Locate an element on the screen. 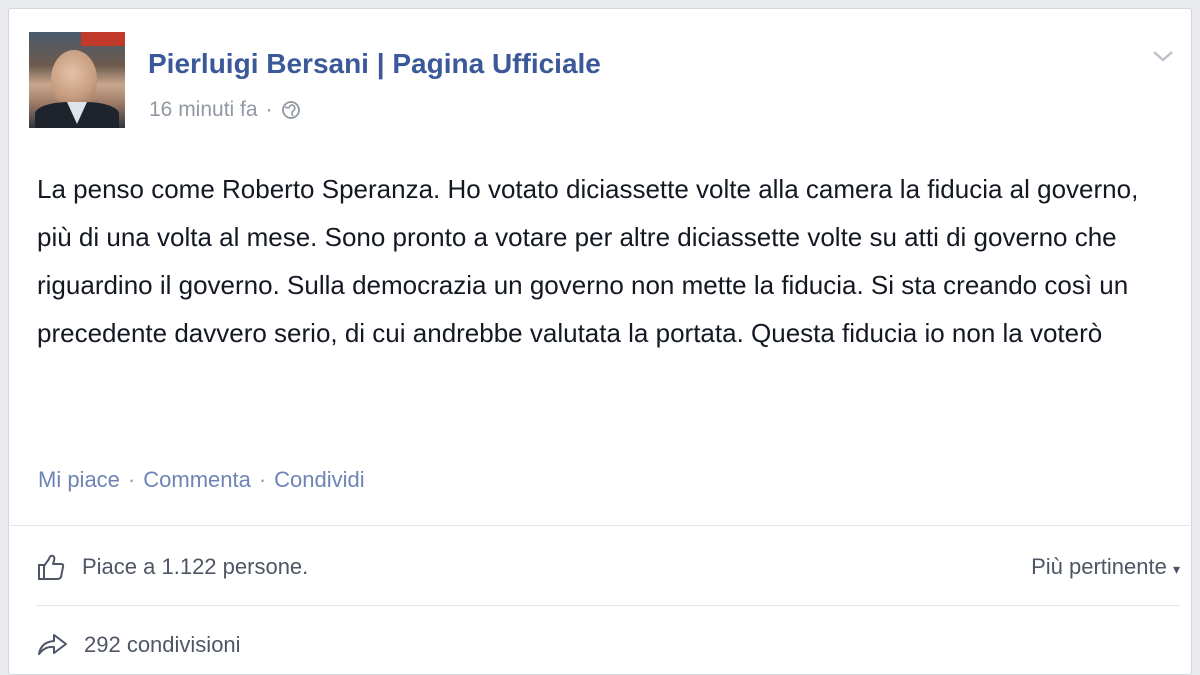 The height and width of the screenshot is (675, 1200). caret-down-icon: ▾ is located at coordinates (1176, 569).